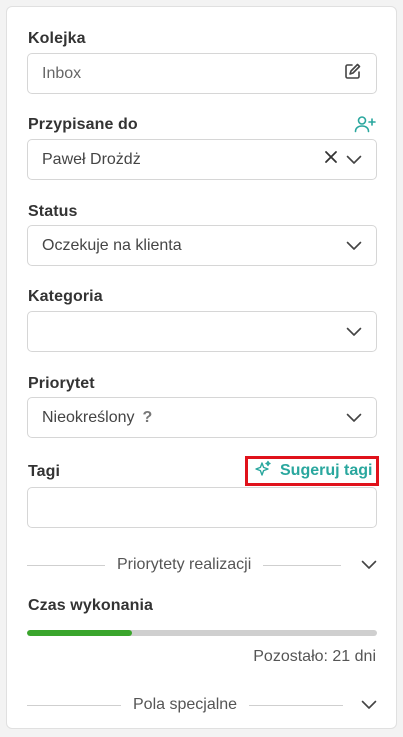 The height and width of the screenshot is (737, 403). I want to click on priorities-section-toggle: Priorytety realizacji, so click(202, 565).